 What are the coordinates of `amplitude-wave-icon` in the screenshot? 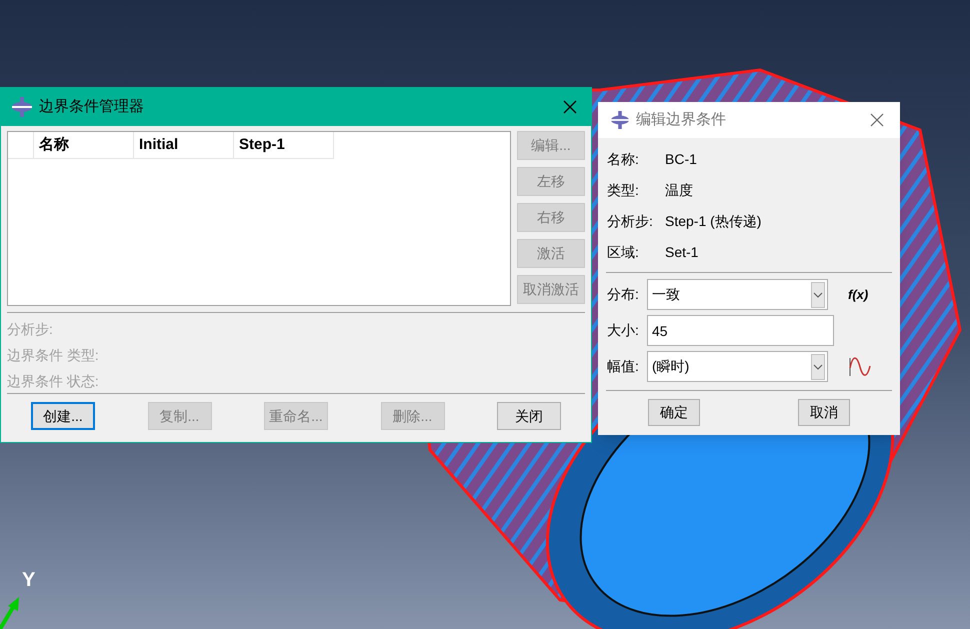 It's located at (860, 367).